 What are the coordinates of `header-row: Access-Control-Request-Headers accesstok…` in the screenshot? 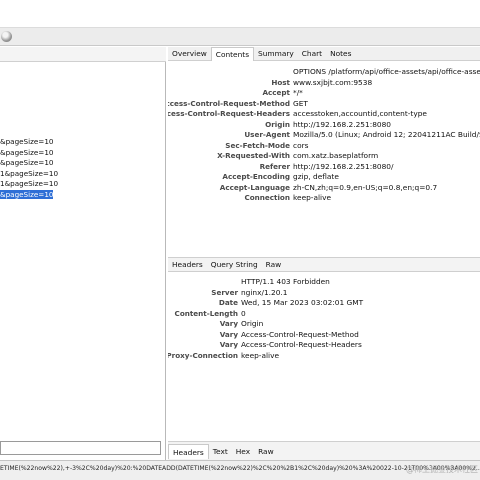 It's located at (324, 114).